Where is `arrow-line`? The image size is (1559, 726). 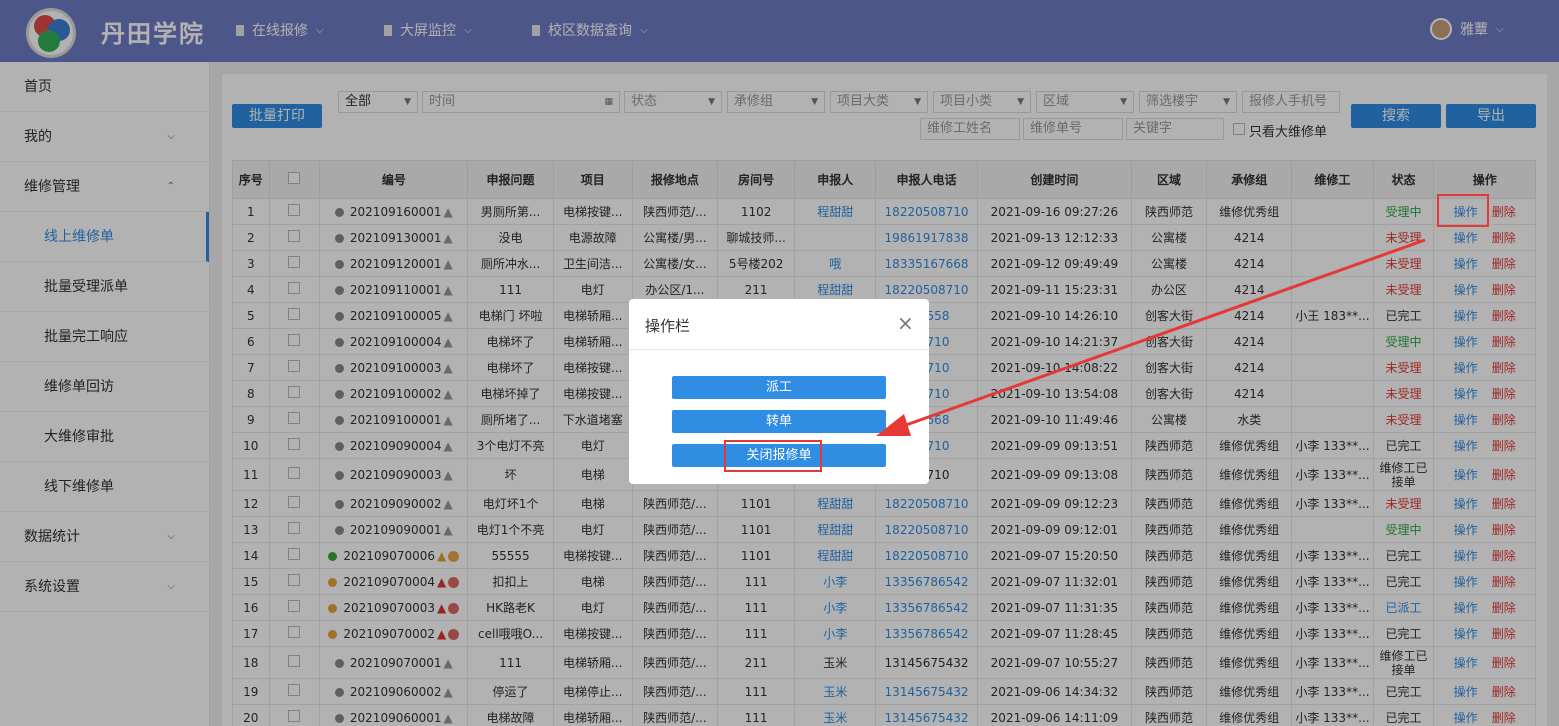
arrow-line is located at coordinates (1158, 335).